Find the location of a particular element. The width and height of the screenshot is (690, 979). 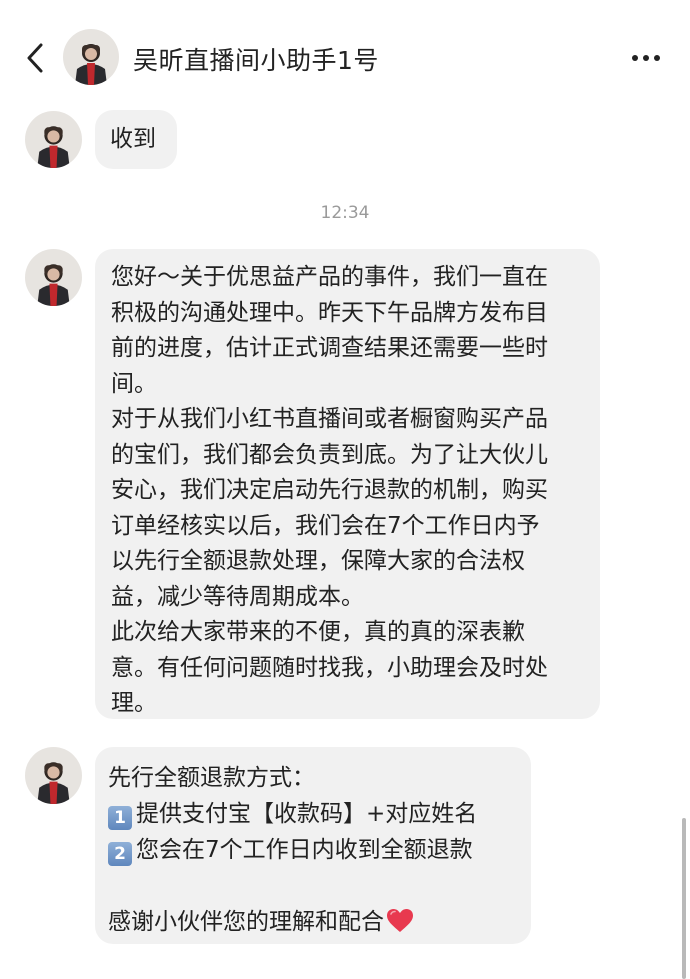

message-line: 您好～关于优思益产品的事件，我们一直在 is located at coordinates (329, 277).